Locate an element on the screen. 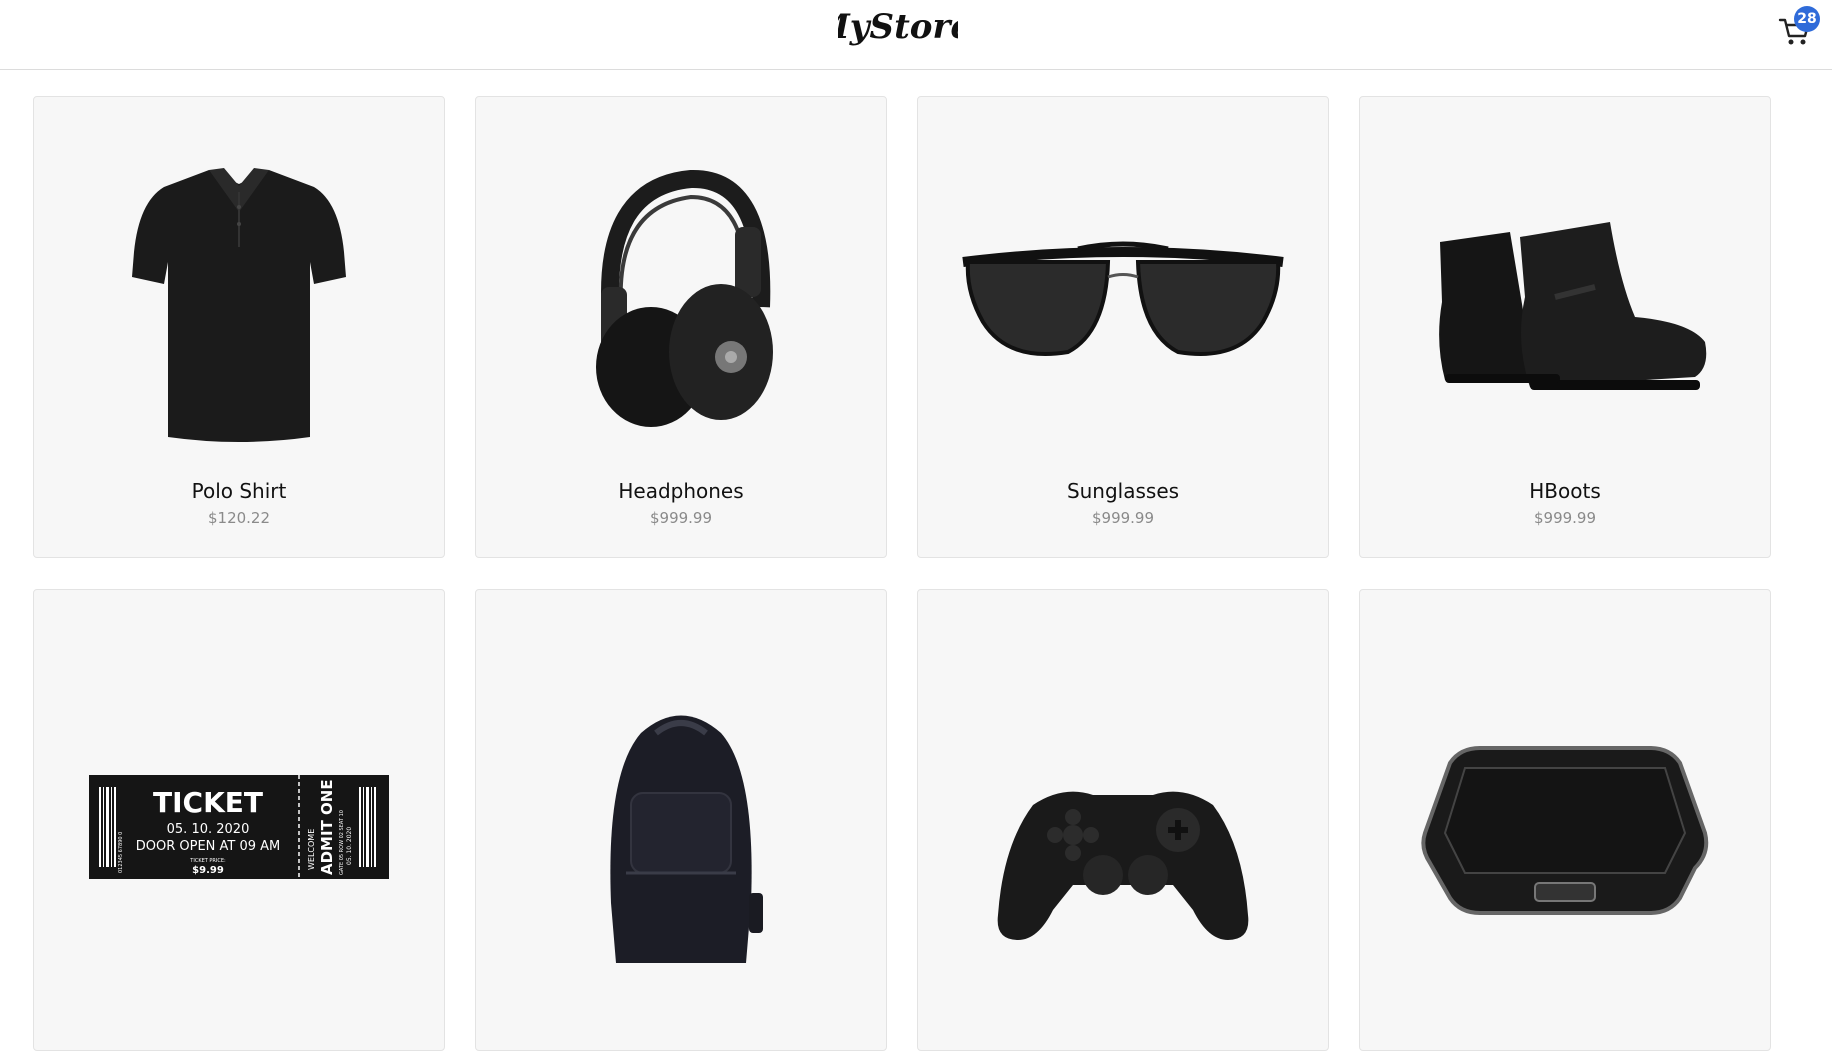  cart-count-badge: 28 is located at coordinates (1807, 19).